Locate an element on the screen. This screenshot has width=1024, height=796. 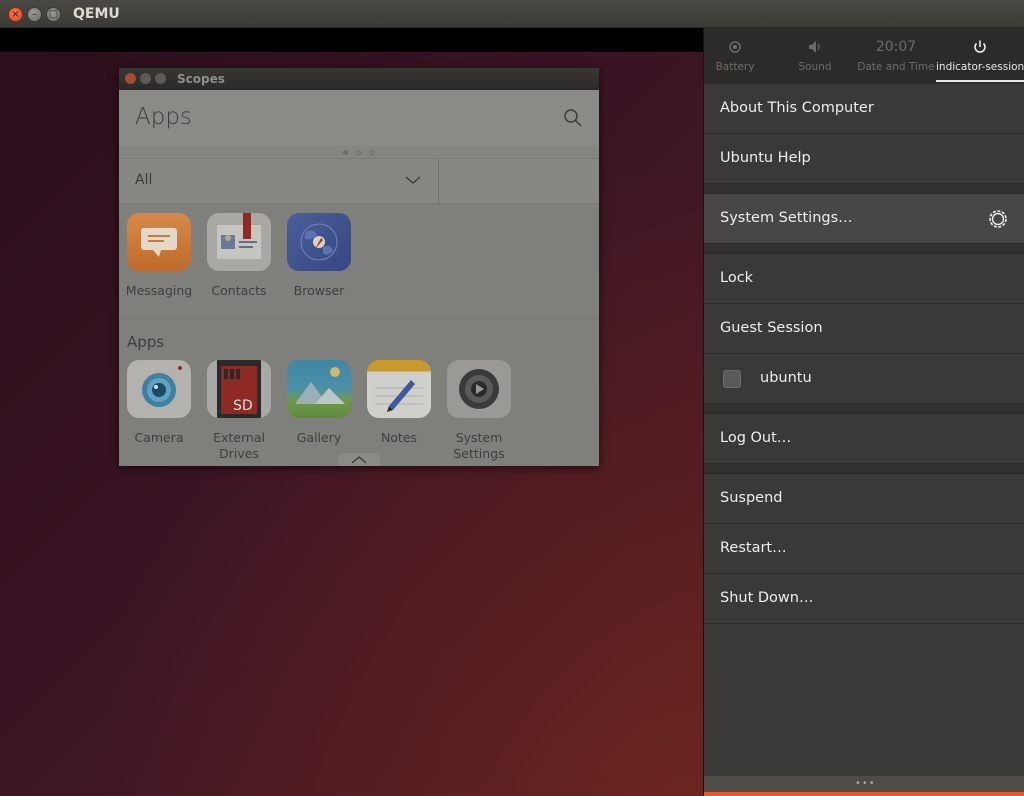
gear-icon is located at coordinates (998, 219).